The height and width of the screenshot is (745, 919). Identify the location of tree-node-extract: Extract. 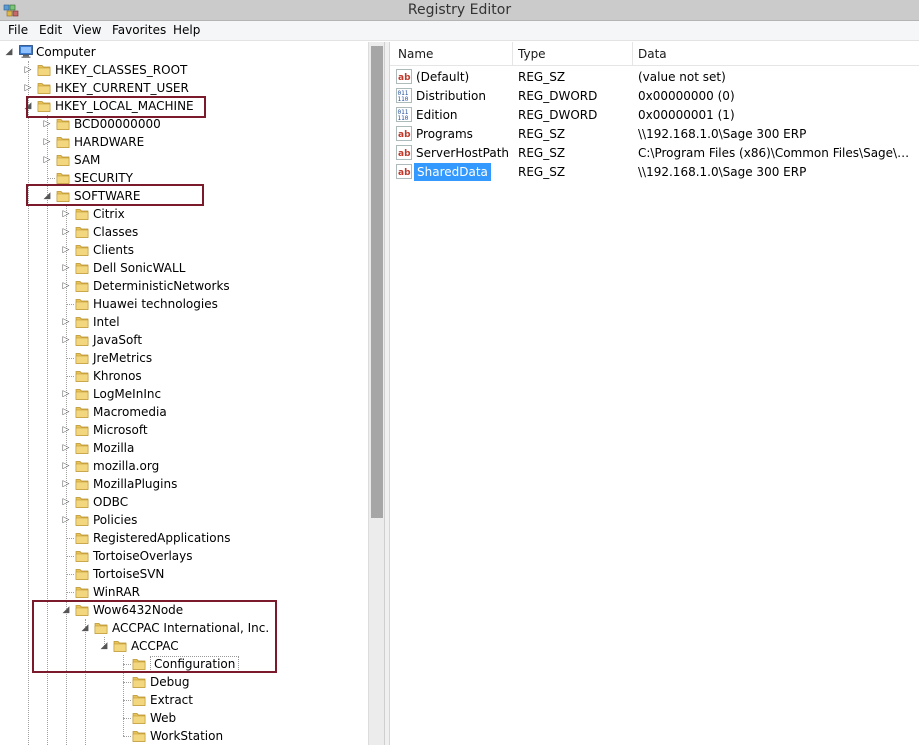
(184, 700).